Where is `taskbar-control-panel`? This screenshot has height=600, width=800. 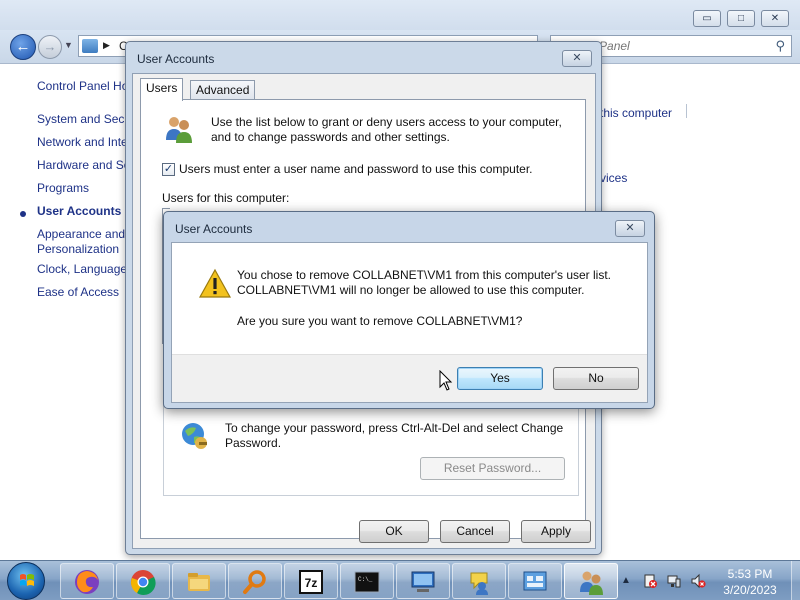 taskbar-control-panel is located at coordinates (535, 581).